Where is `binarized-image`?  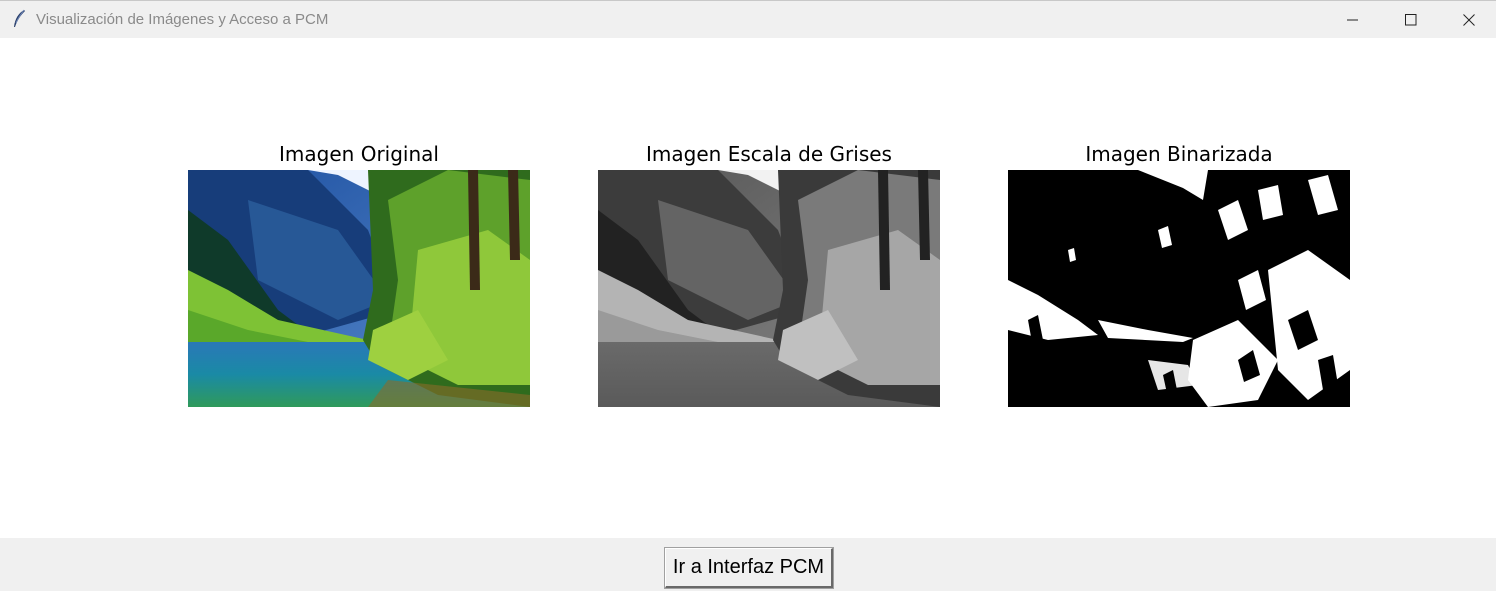 binarized-image is located at coordinates (1179, 288).